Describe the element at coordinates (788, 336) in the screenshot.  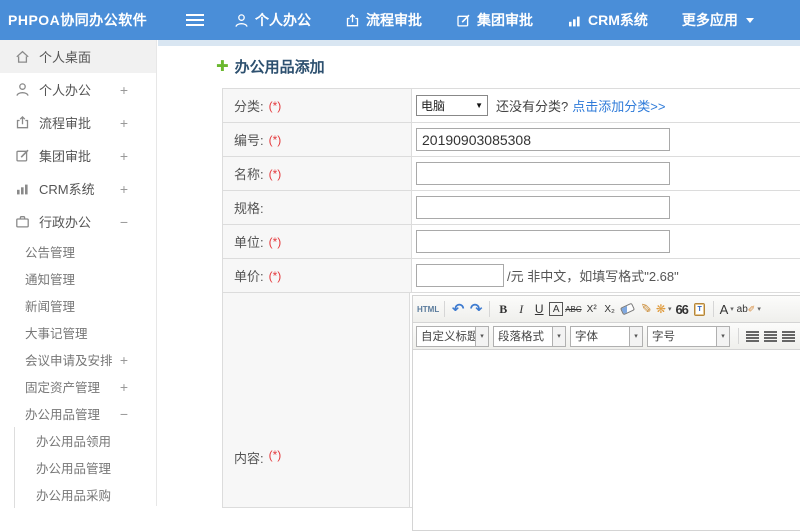
I see `align-right-button` at that location.